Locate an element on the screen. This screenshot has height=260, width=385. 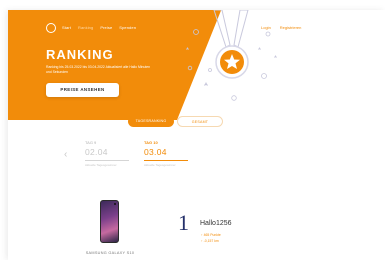
day-note: Aktuelle Tagesgewinner is located at coordinates (160, 164).